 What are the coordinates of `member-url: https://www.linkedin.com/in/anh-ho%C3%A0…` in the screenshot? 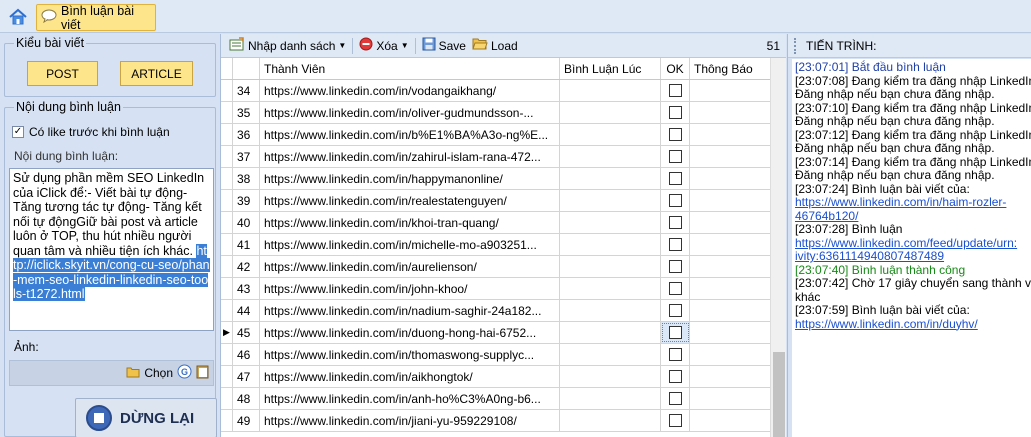 It's located at (410, 398).